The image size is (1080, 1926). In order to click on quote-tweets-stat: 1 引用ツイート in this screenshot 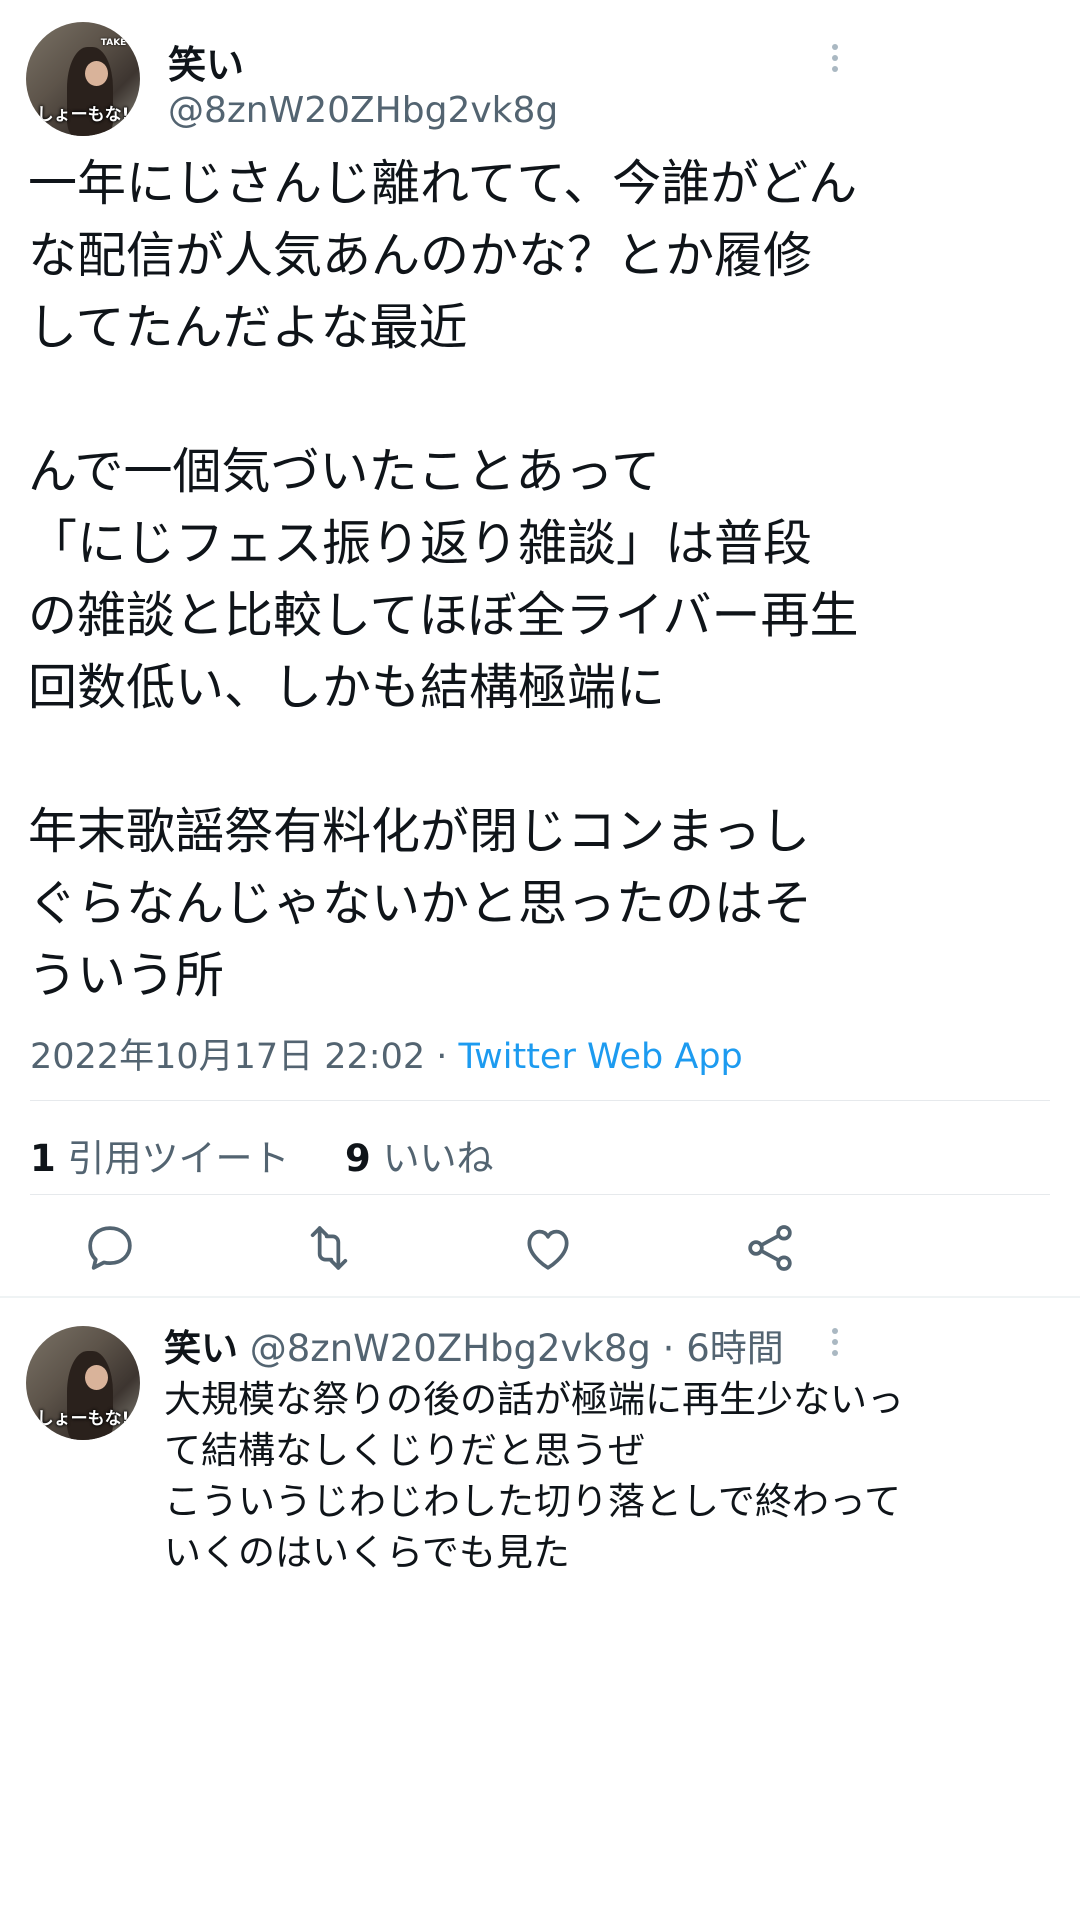, I will do `click(160, 1158)`.